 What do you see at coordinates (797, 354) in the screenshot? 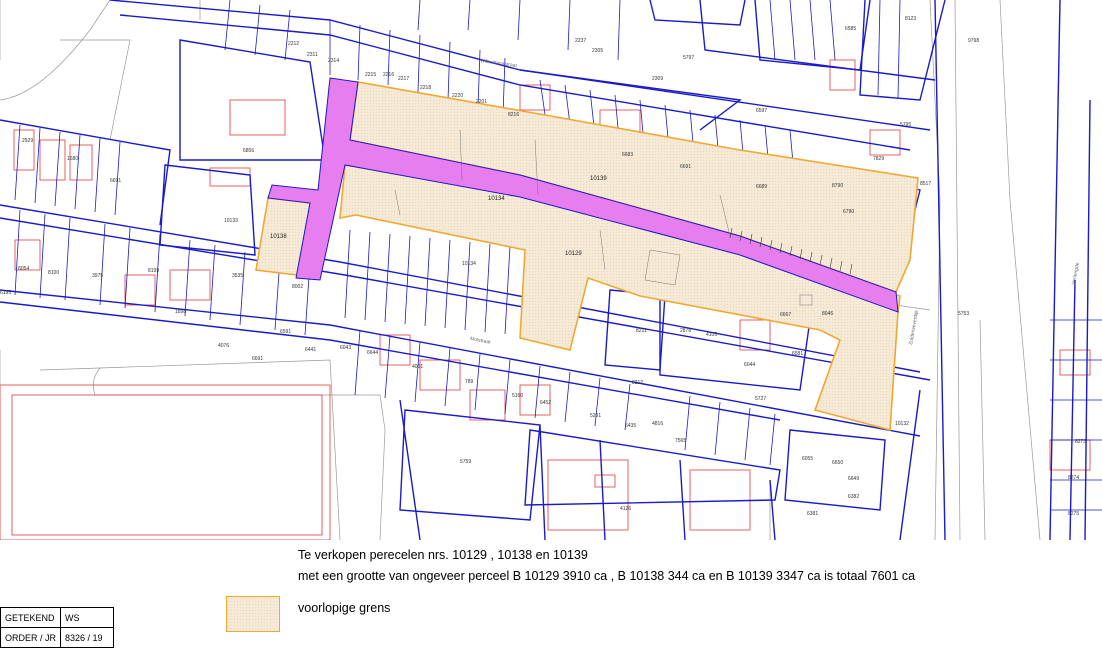
I see `parcel-number-label: 6581` at bounding box center [797, 354].